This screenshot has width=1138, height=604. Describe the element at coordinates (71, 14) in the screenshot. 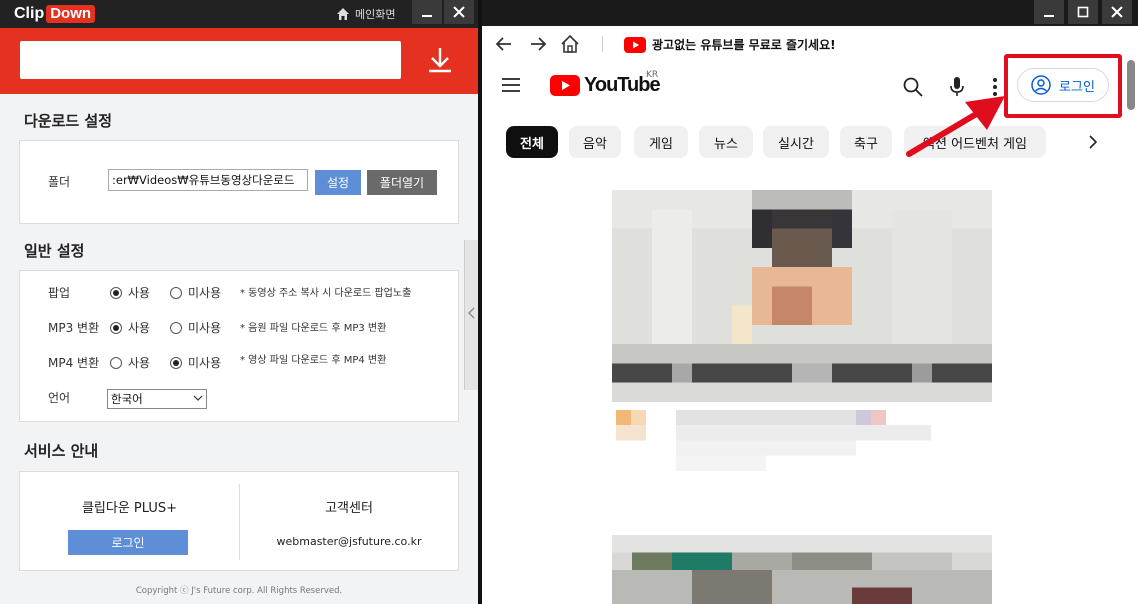

I see `logo-down-text: Down` at that location.